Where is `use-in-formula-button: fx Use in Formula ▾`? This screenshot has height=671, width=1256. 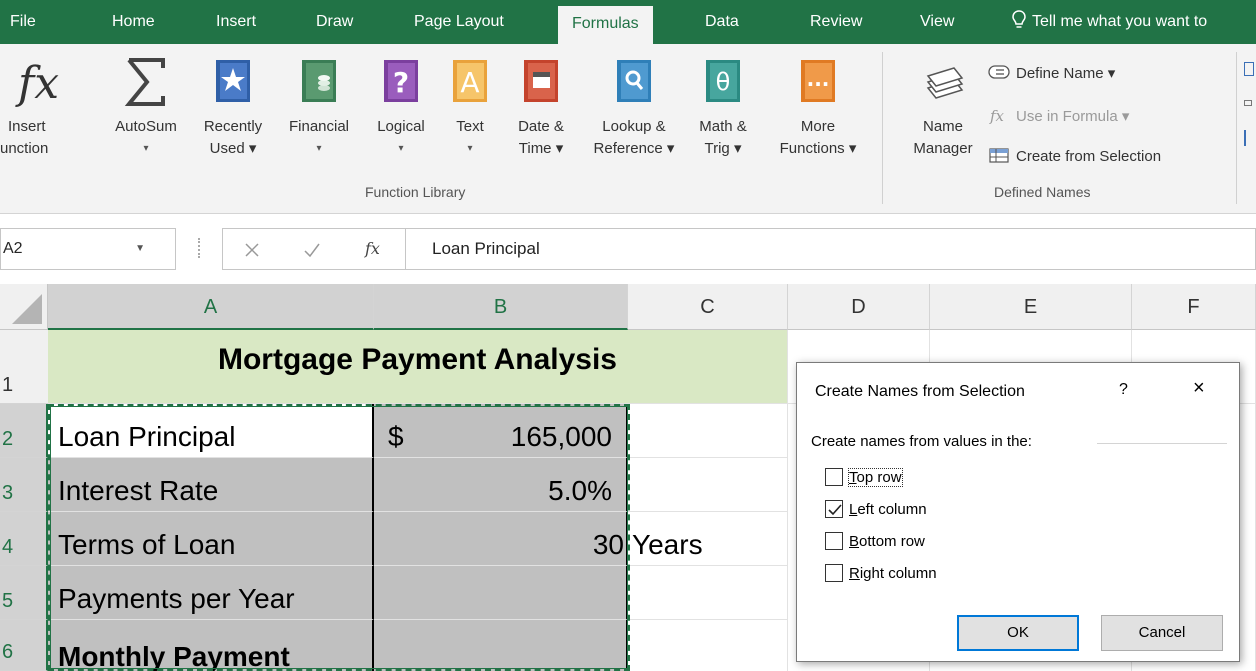 use-in-formula-button: fx Use in Formula ▾ is located at coordinates (1058, 115).